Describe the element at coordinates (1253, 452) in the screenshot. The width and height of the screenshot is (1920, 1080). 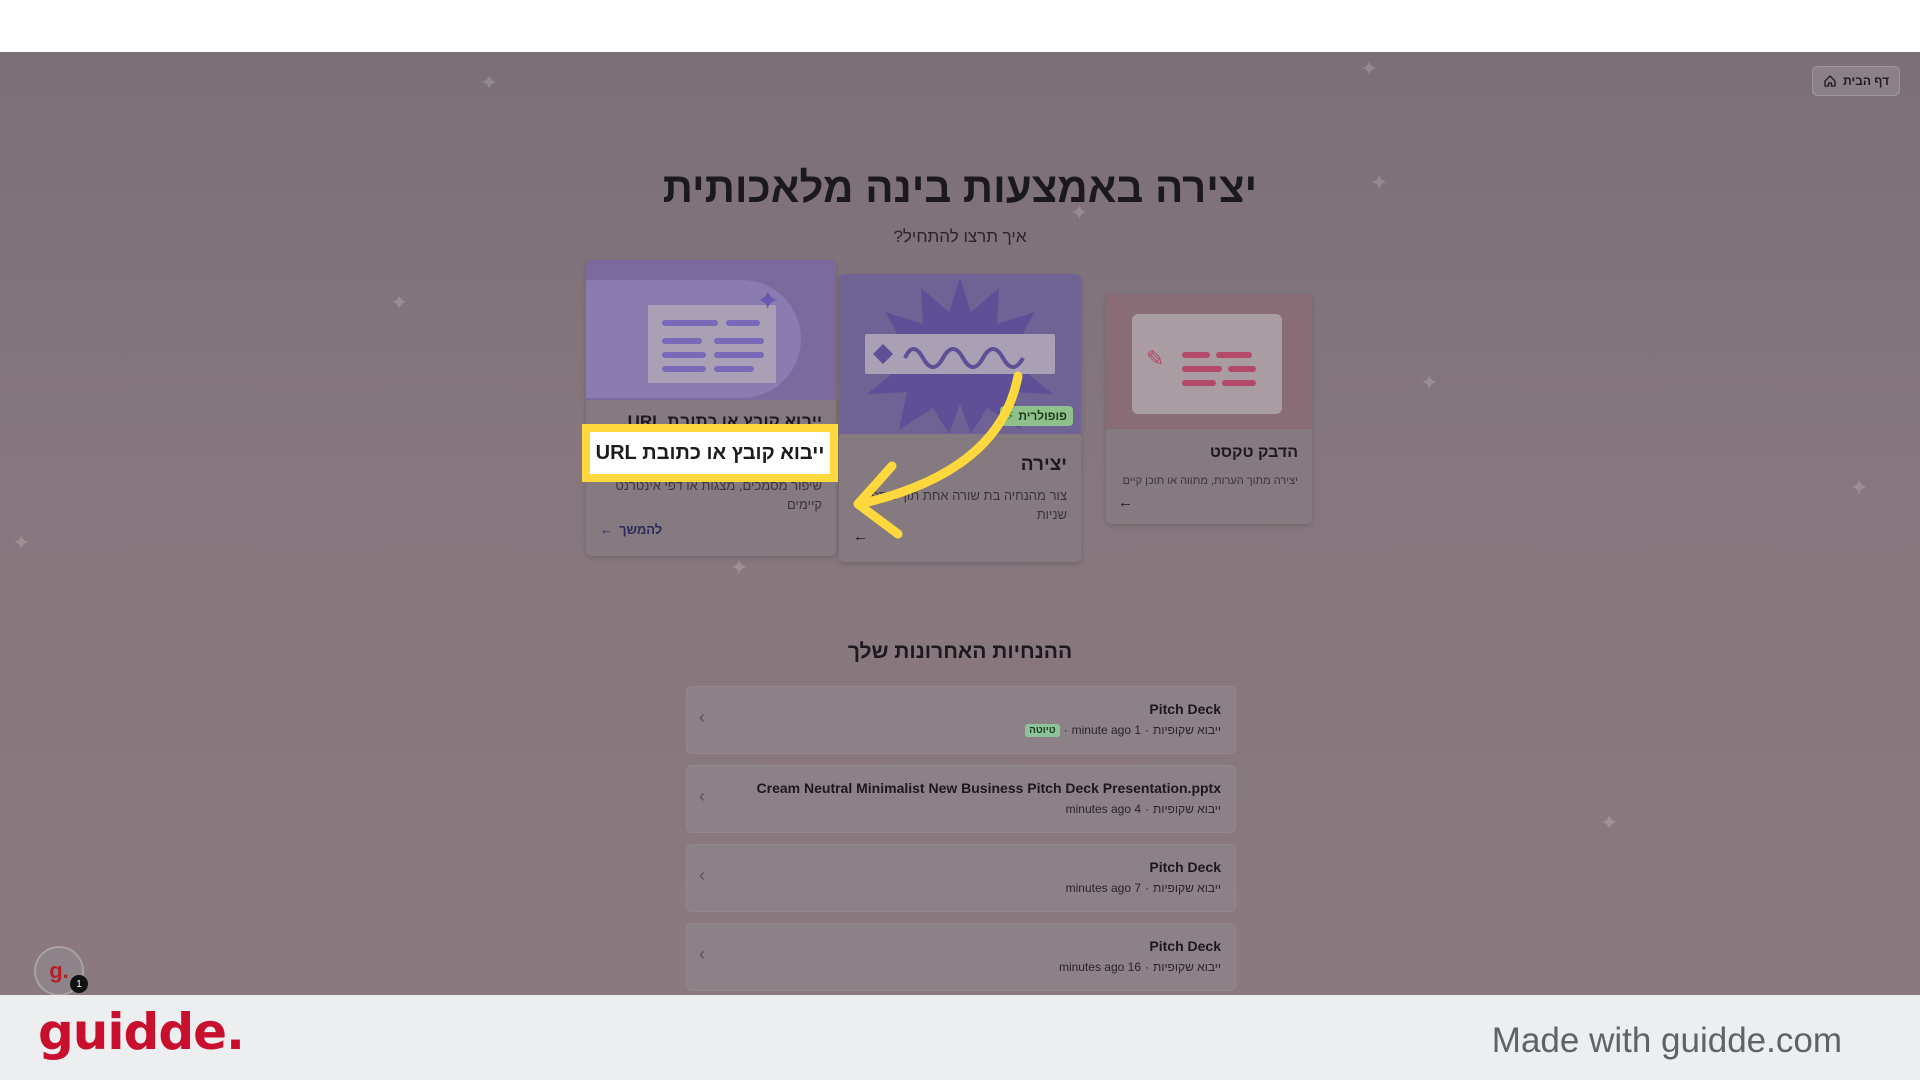
I see `paste-card-title: הדבק טקסט` at that location.